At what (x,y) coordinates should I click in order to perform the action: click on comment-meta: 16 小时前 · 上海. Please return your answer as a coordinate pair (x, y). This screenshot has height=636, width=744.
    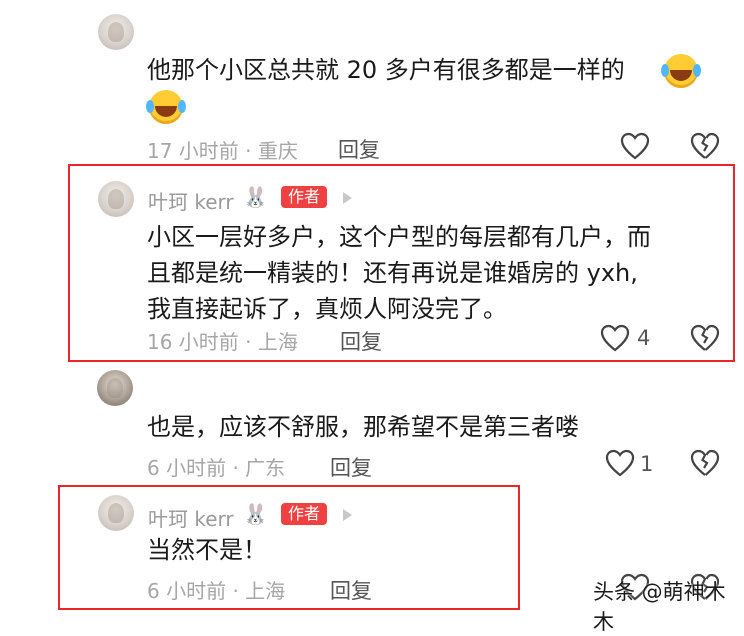
    Looking at the image, I should click on (222, 342).